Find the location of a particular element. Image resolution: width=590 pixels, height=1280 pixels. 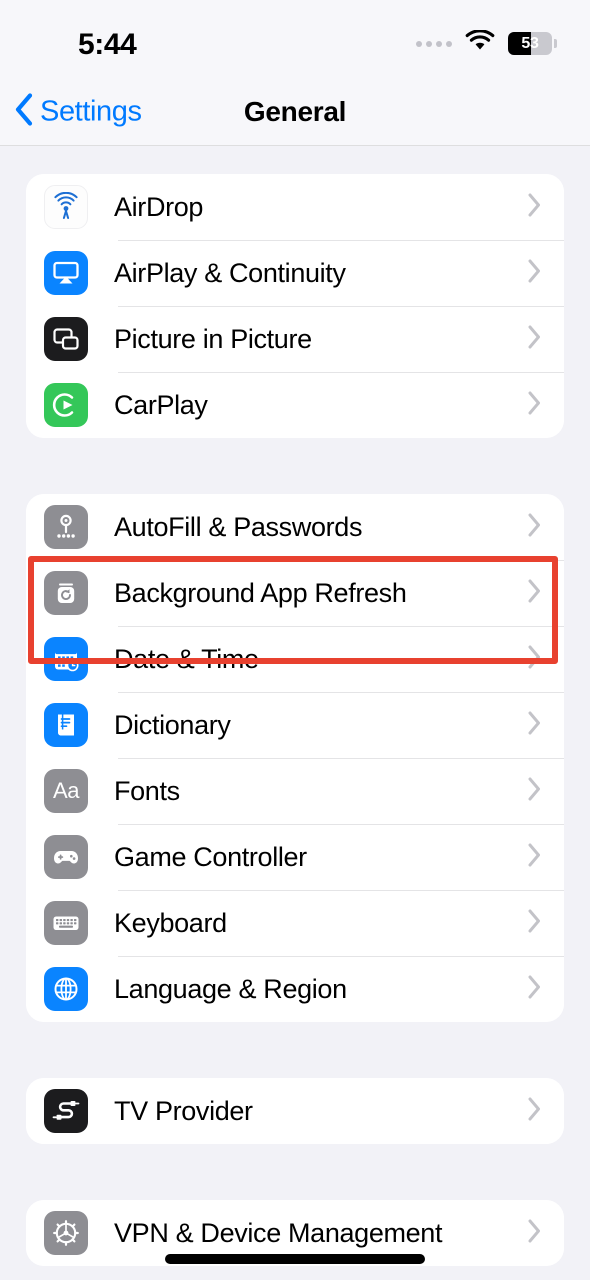

status-bar-indicators: 53 is located at coordinates (486, 43).